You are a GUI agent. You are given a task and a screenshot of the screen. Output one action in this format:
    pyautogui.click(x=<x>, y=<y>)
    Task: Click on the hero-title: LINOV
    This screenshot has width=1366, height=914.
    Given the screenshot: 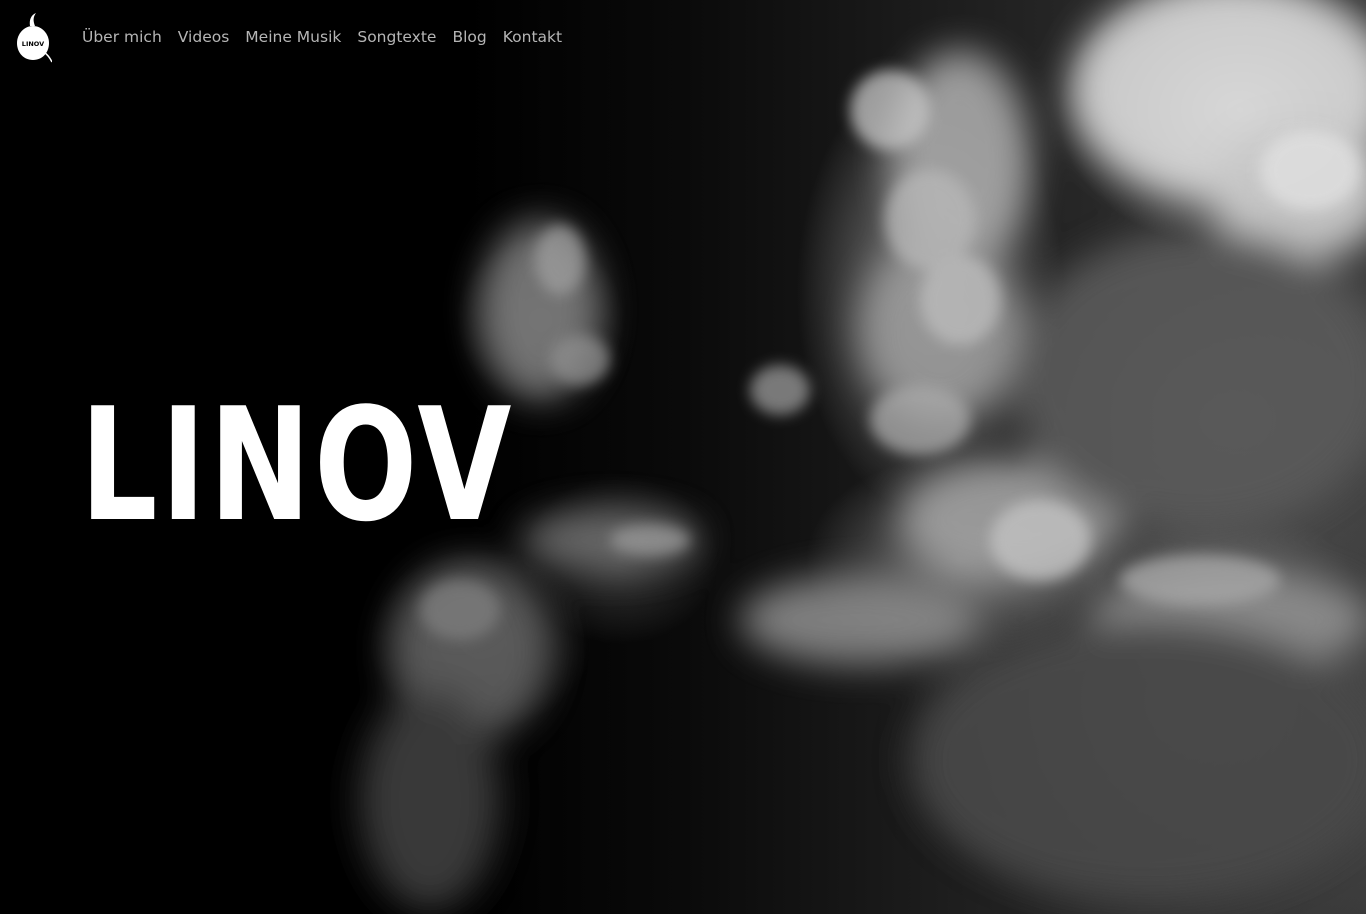 What is the action you would take?
    pyautogui.click(x=297, y=465)
    